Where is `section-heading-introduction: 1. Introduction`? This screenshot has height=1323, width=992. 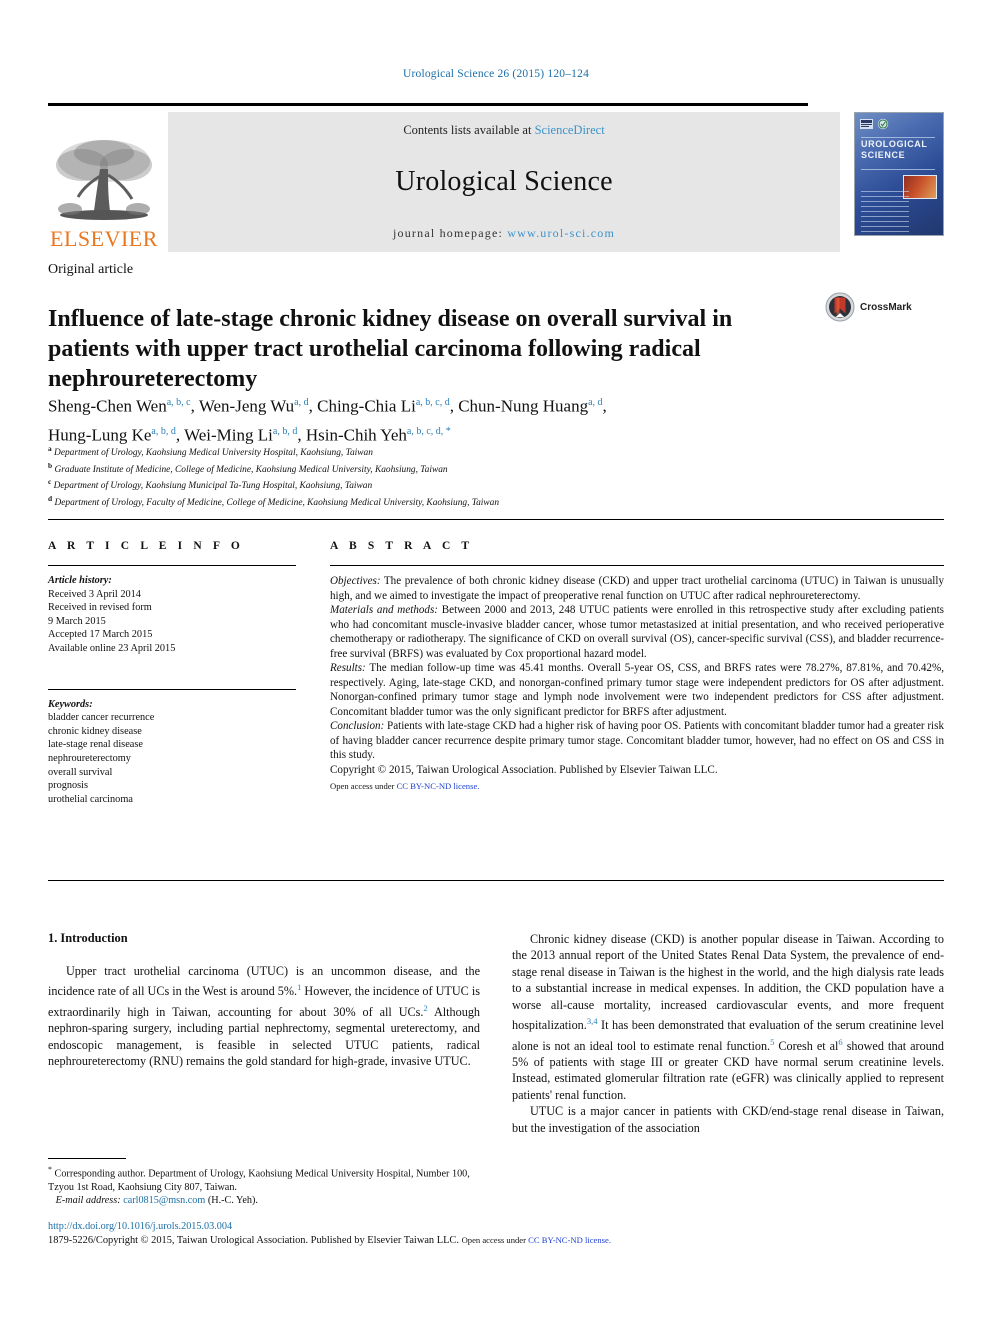
section-heading-introduction: 1. Introduction is located at coordinates (88, 938).